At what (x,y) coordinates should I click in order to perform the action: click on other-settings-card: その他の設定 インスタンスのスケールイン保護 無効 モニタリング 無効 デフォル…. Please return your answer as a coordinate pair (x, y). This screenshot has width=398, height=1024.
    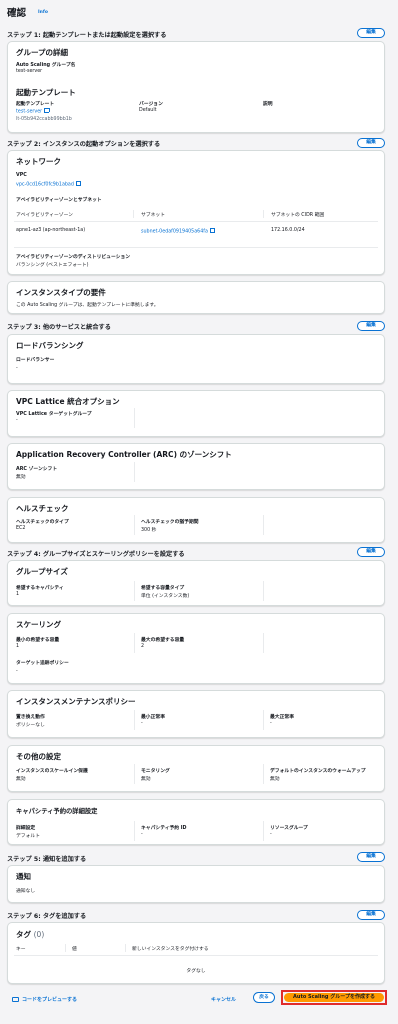
    Looking at the image, I should click on (196, 768).